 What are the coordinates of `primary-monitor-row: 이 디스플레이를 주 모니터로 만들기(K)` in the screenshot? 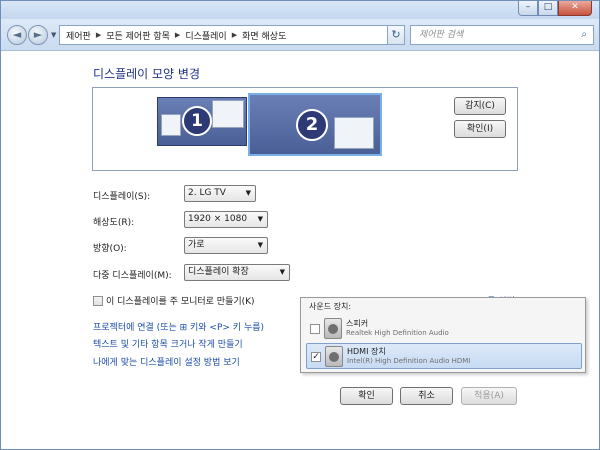 It's located at (174, 300).